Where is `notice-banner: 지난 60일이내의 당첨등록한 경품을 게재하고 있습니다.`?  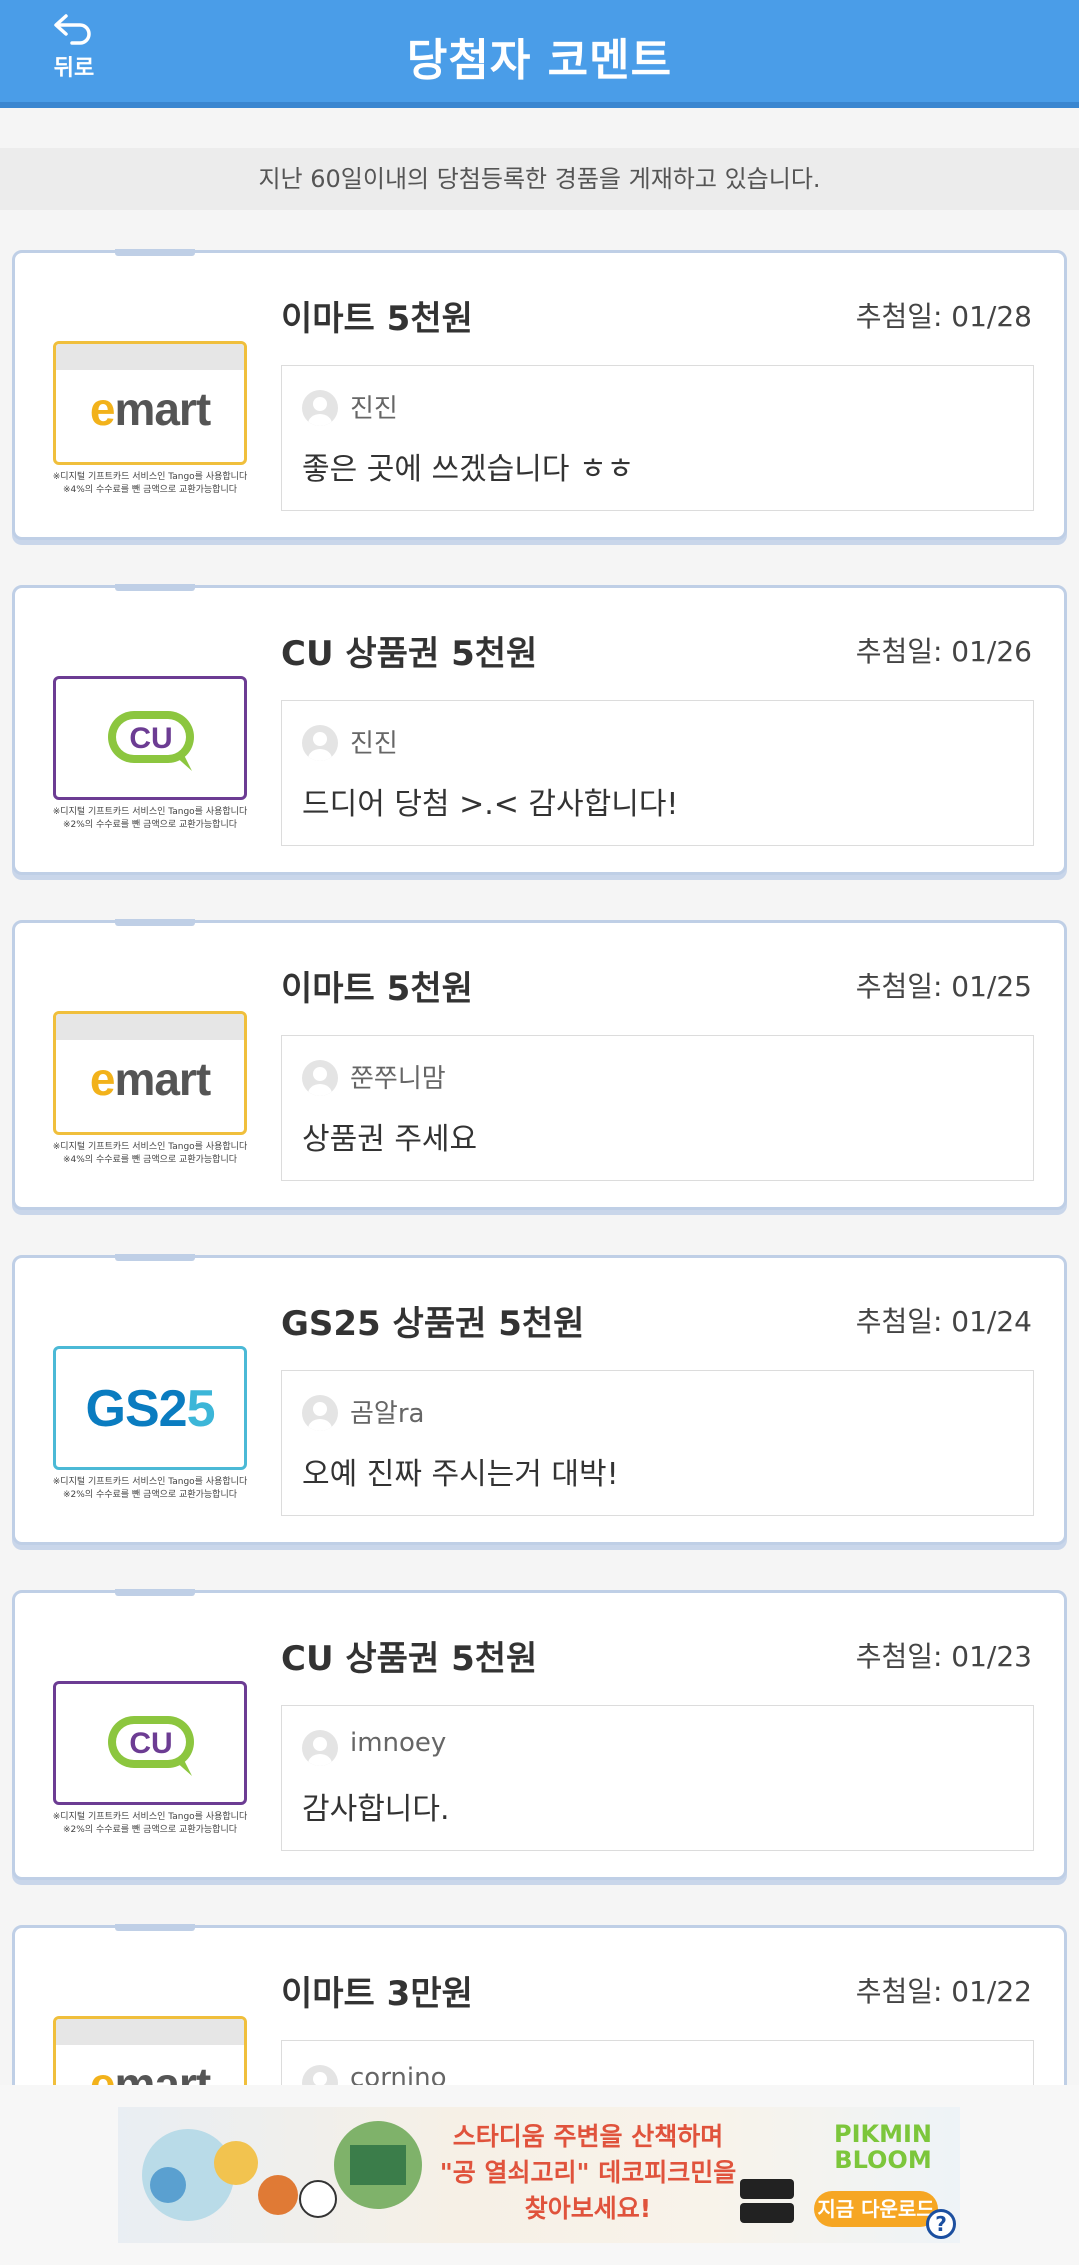 notice-banner: 지난 60일이내의 당첨등록한 경품을 게재하고 있습니다. is located at coordinates (539, 179).